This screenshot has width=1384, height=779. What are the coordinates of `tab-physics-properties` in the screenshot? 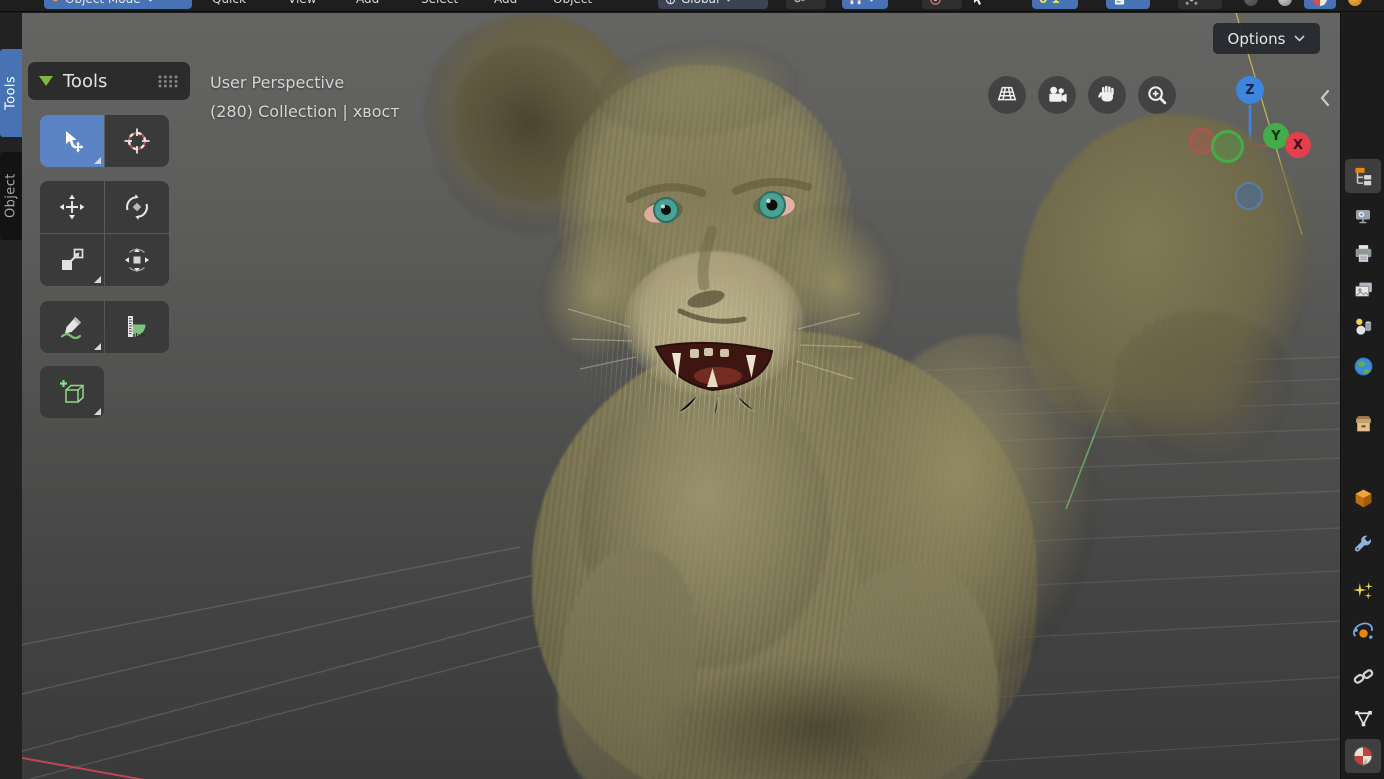 It's located at (1363, 633).